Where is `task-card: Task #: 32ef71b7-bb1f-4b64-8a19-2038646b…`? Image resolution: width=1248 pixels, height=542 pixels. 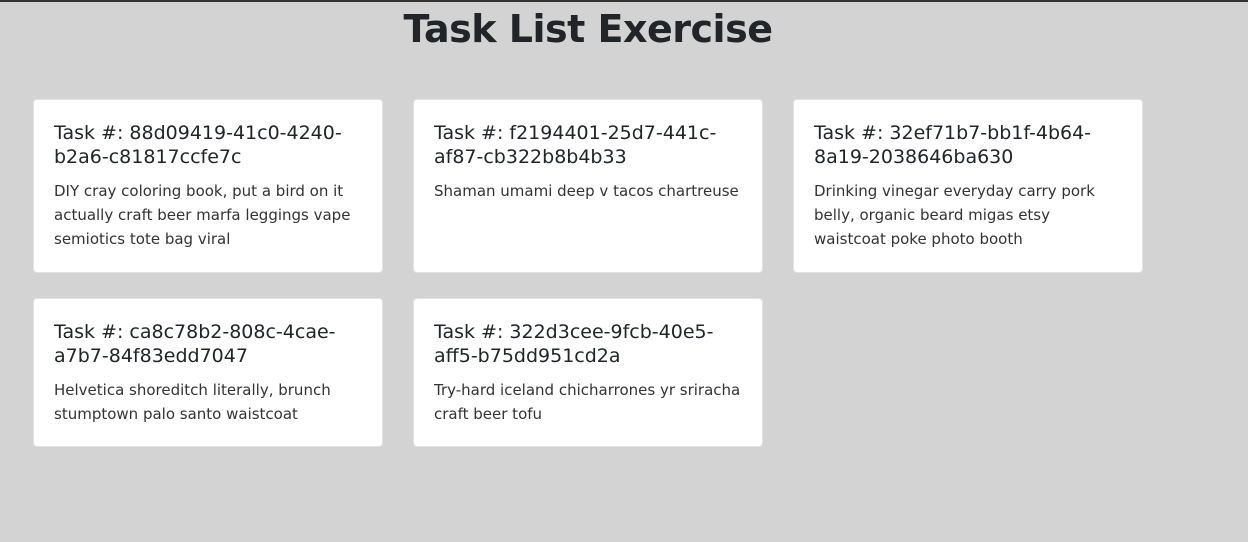
task-card: Task #: 32ef71b7-bb1f-4b64-8a19-2038646b… is located at coordinates (968, 186).